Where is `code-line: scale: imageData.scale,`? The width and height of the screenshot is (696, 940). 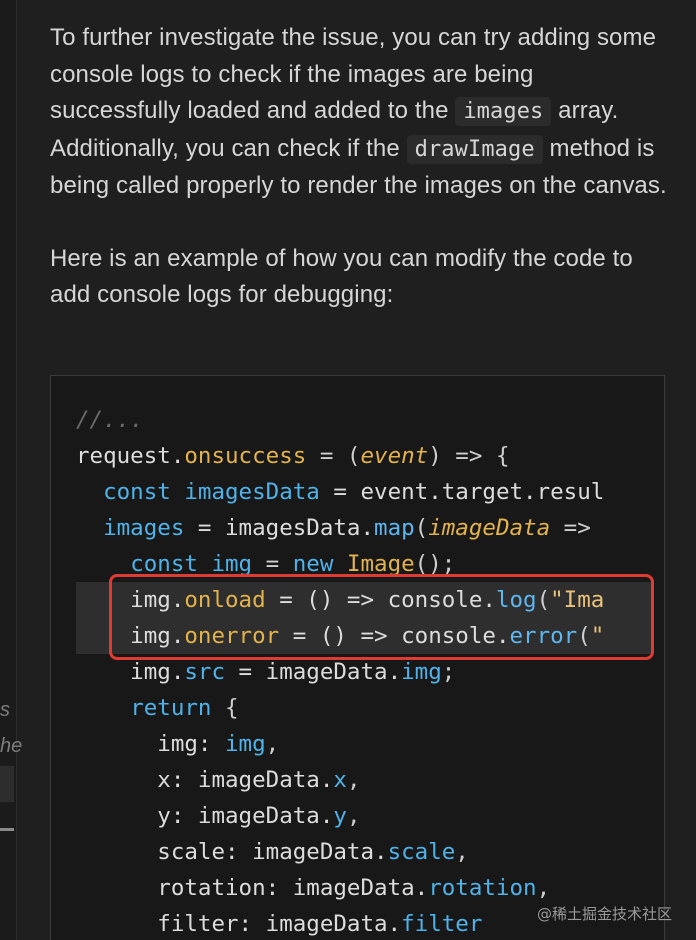 code-line: scale: imageData.scale, is located at coordinates (340, 852).